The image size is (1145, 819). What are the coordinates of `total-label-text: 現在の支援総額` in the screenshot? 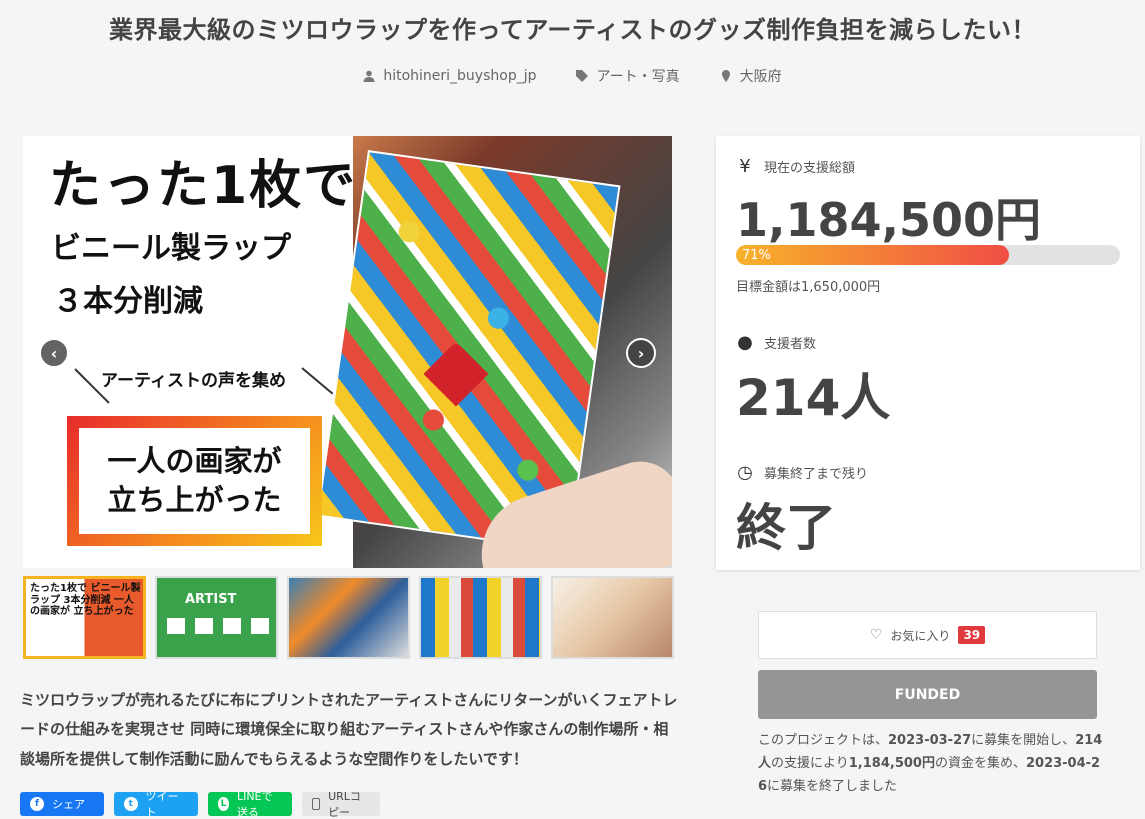 It's located at (810, 168).